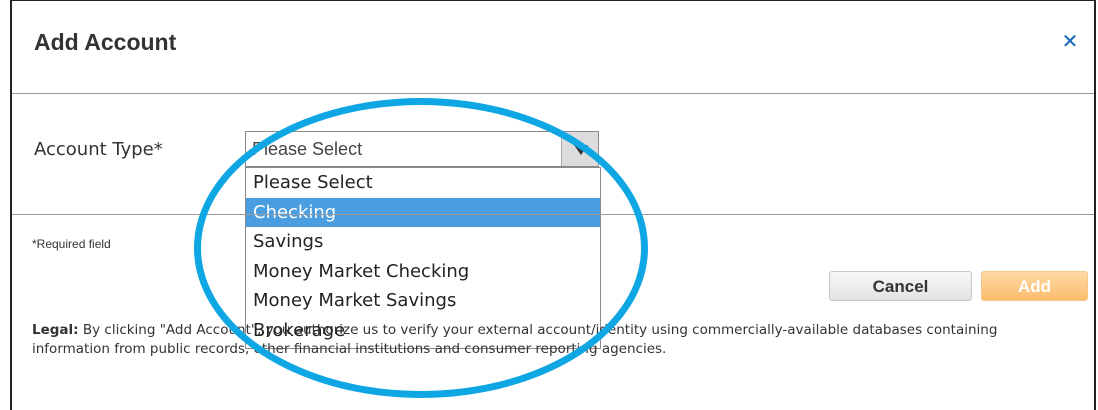  I want to click on divider-bottom, so click(553, 214).